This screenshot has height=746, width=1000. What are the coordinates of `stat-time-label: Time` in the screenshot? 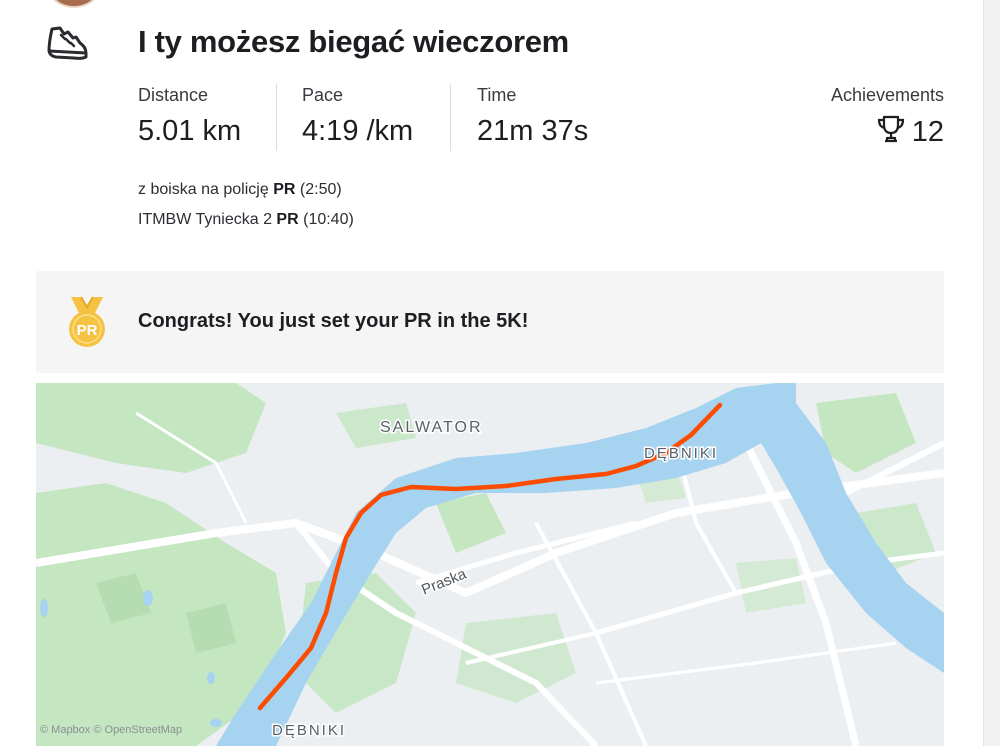 It's located at (497, 95).